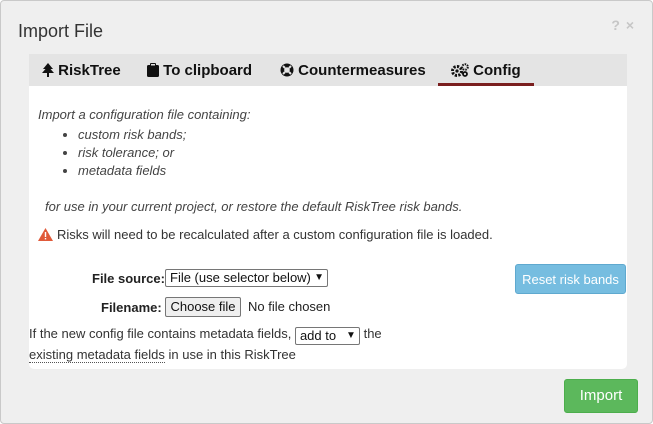 This screenshot has width=653, height=424. Describe the element at coordinates (132, 153) in the screenshot. I see `list-item: risk tolerance; or` at that location.